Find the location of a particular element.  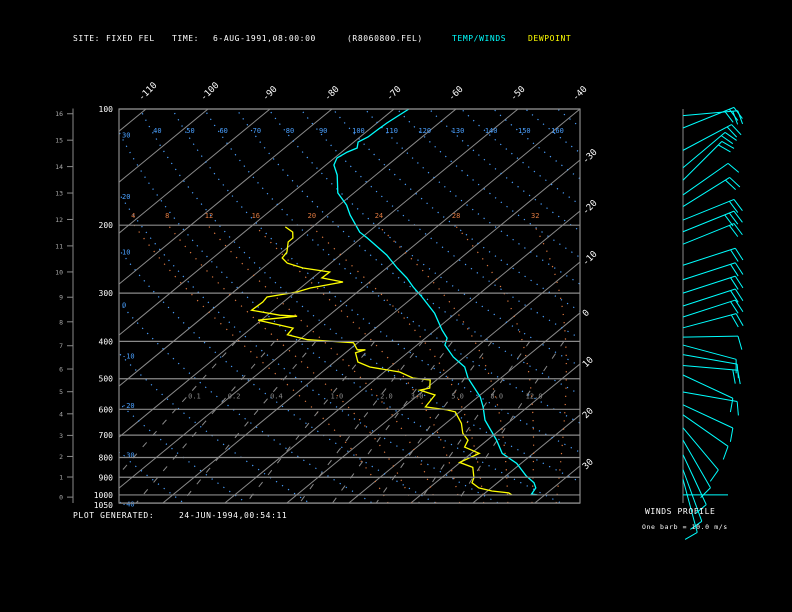

pressure-label: 700 is located at coordinates (106, 435).